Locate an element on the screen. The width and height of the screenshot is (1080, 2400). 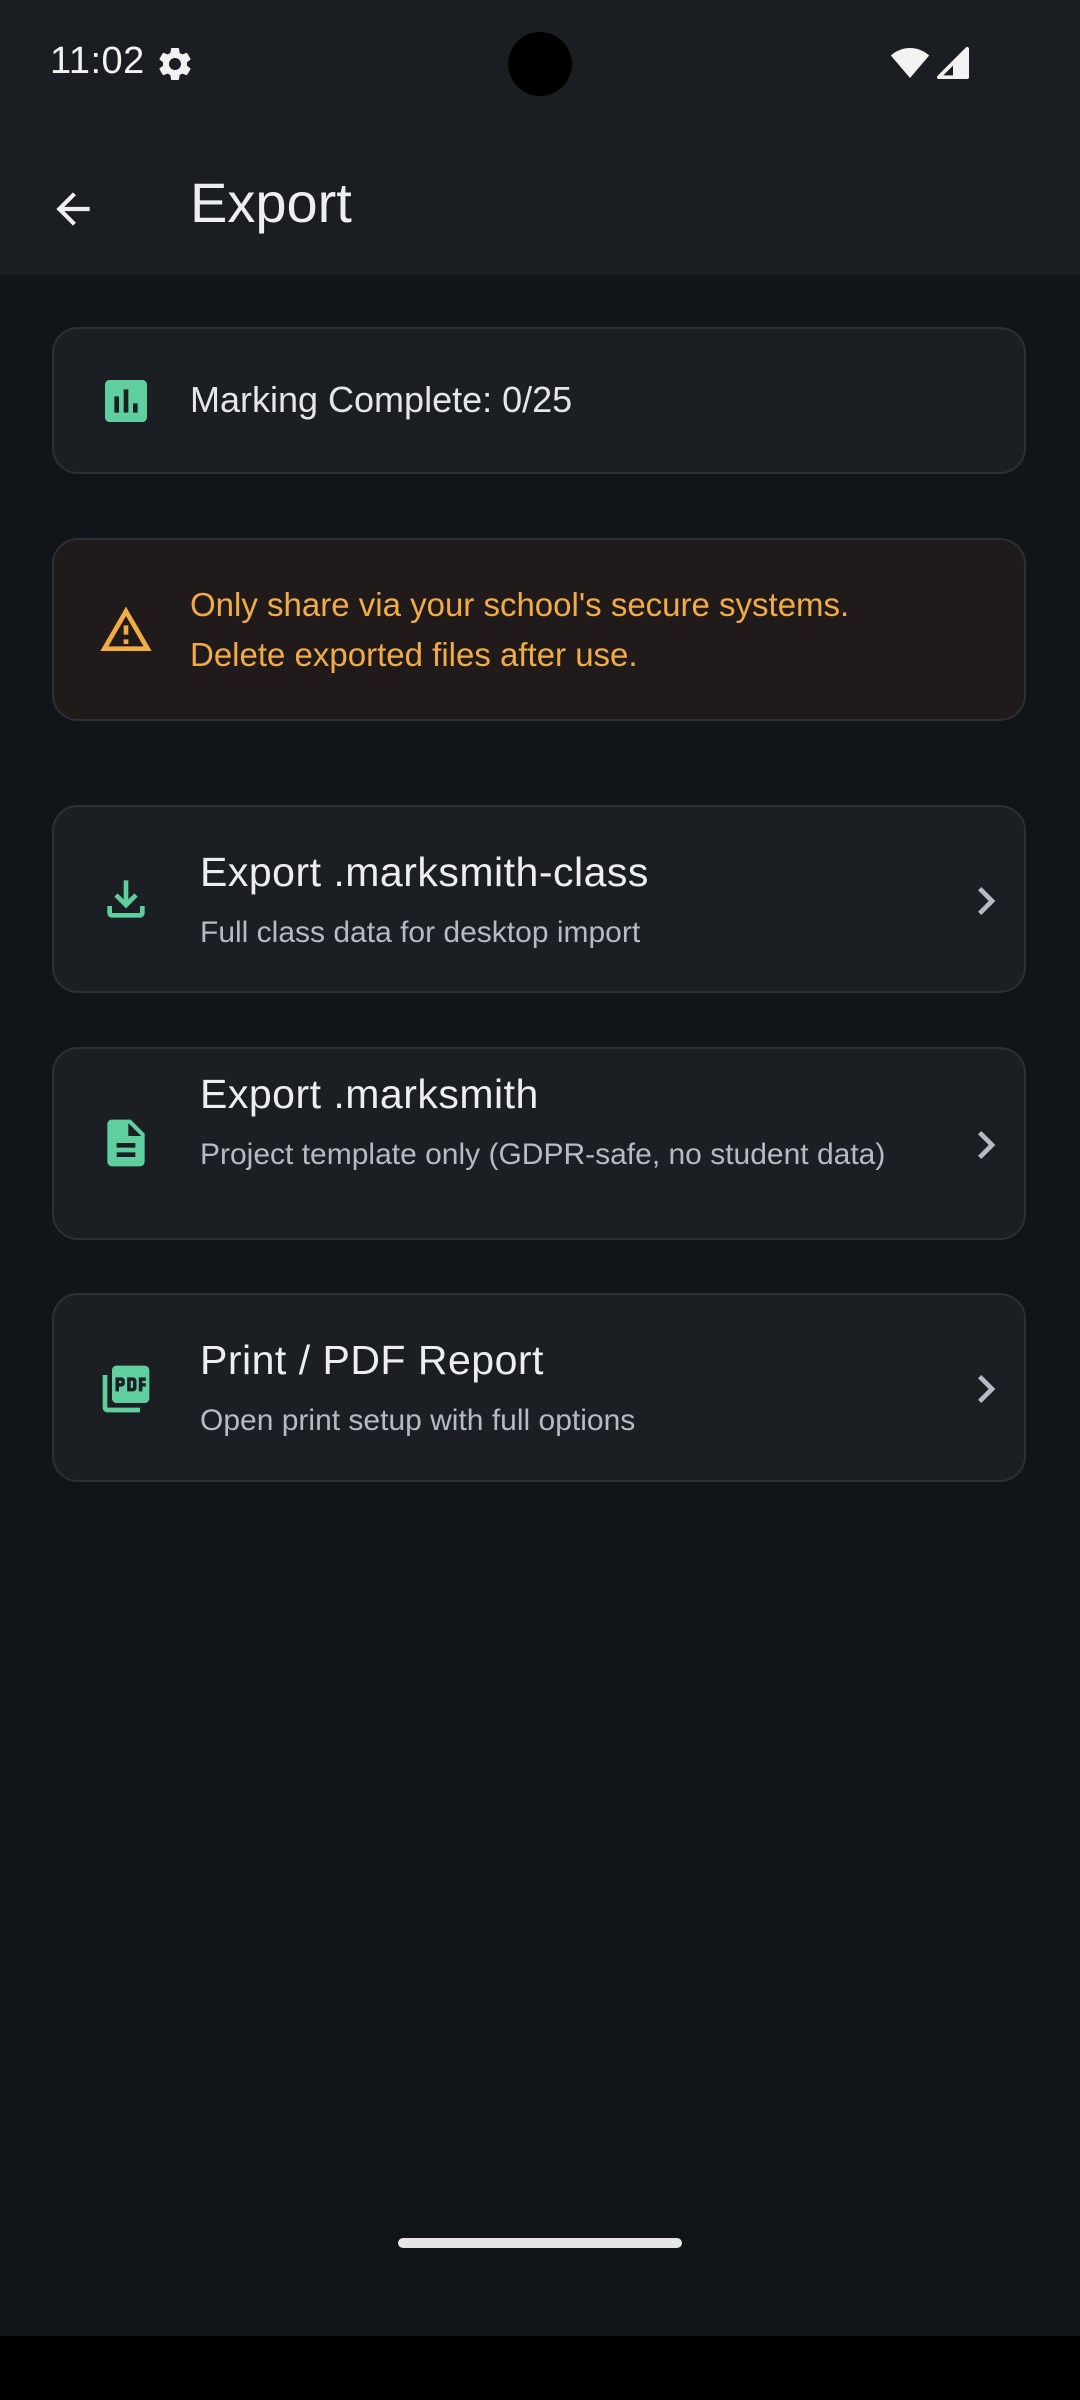
status-bar: 11:02 is located at coordinates (540, 65).